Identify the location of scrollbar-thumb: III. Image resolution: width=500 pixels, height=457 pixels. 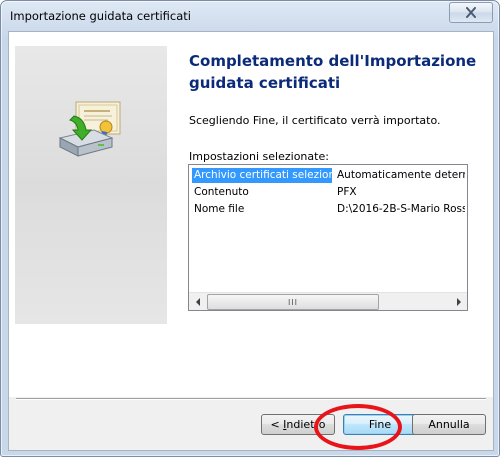
(293, 302).